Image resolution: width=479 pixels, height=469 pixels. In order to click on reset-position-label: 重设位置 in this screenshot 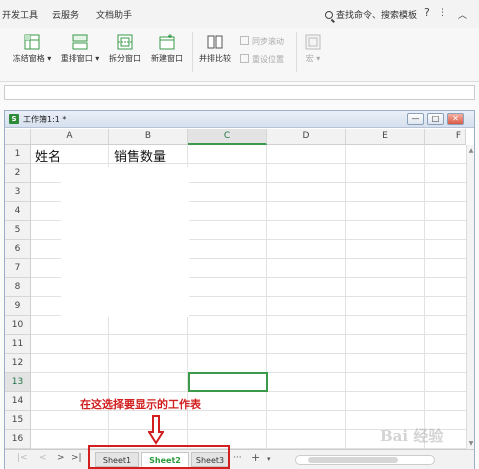, I will do `click(268, 59)`.